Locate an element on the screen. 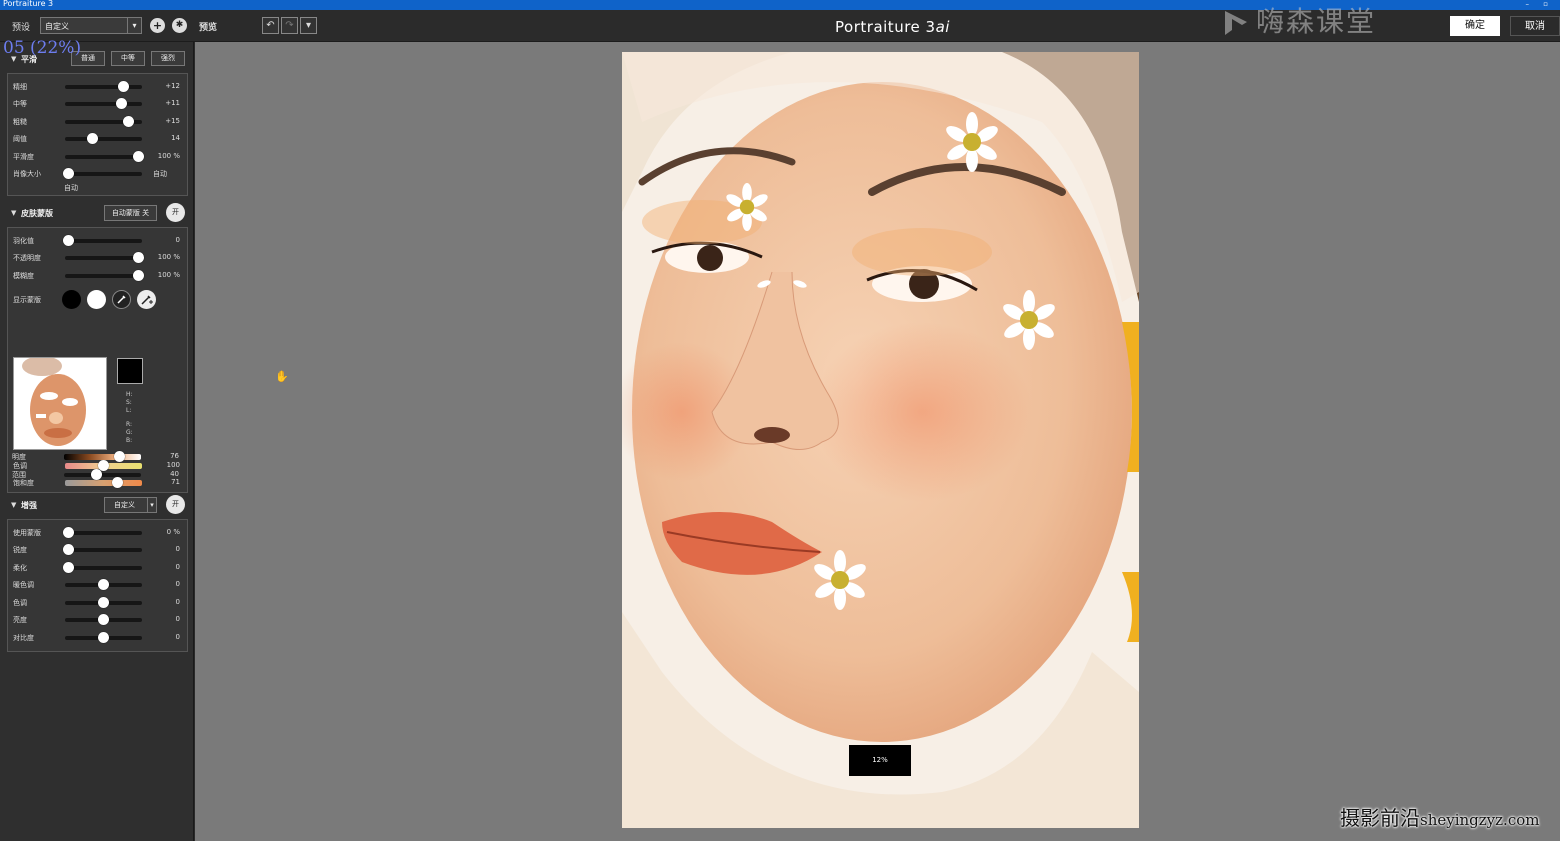 Image resolution: width=1560 pixels, height=841 pixels. slider-row: 粗糙 +15 is located at coordinates (98, 120).